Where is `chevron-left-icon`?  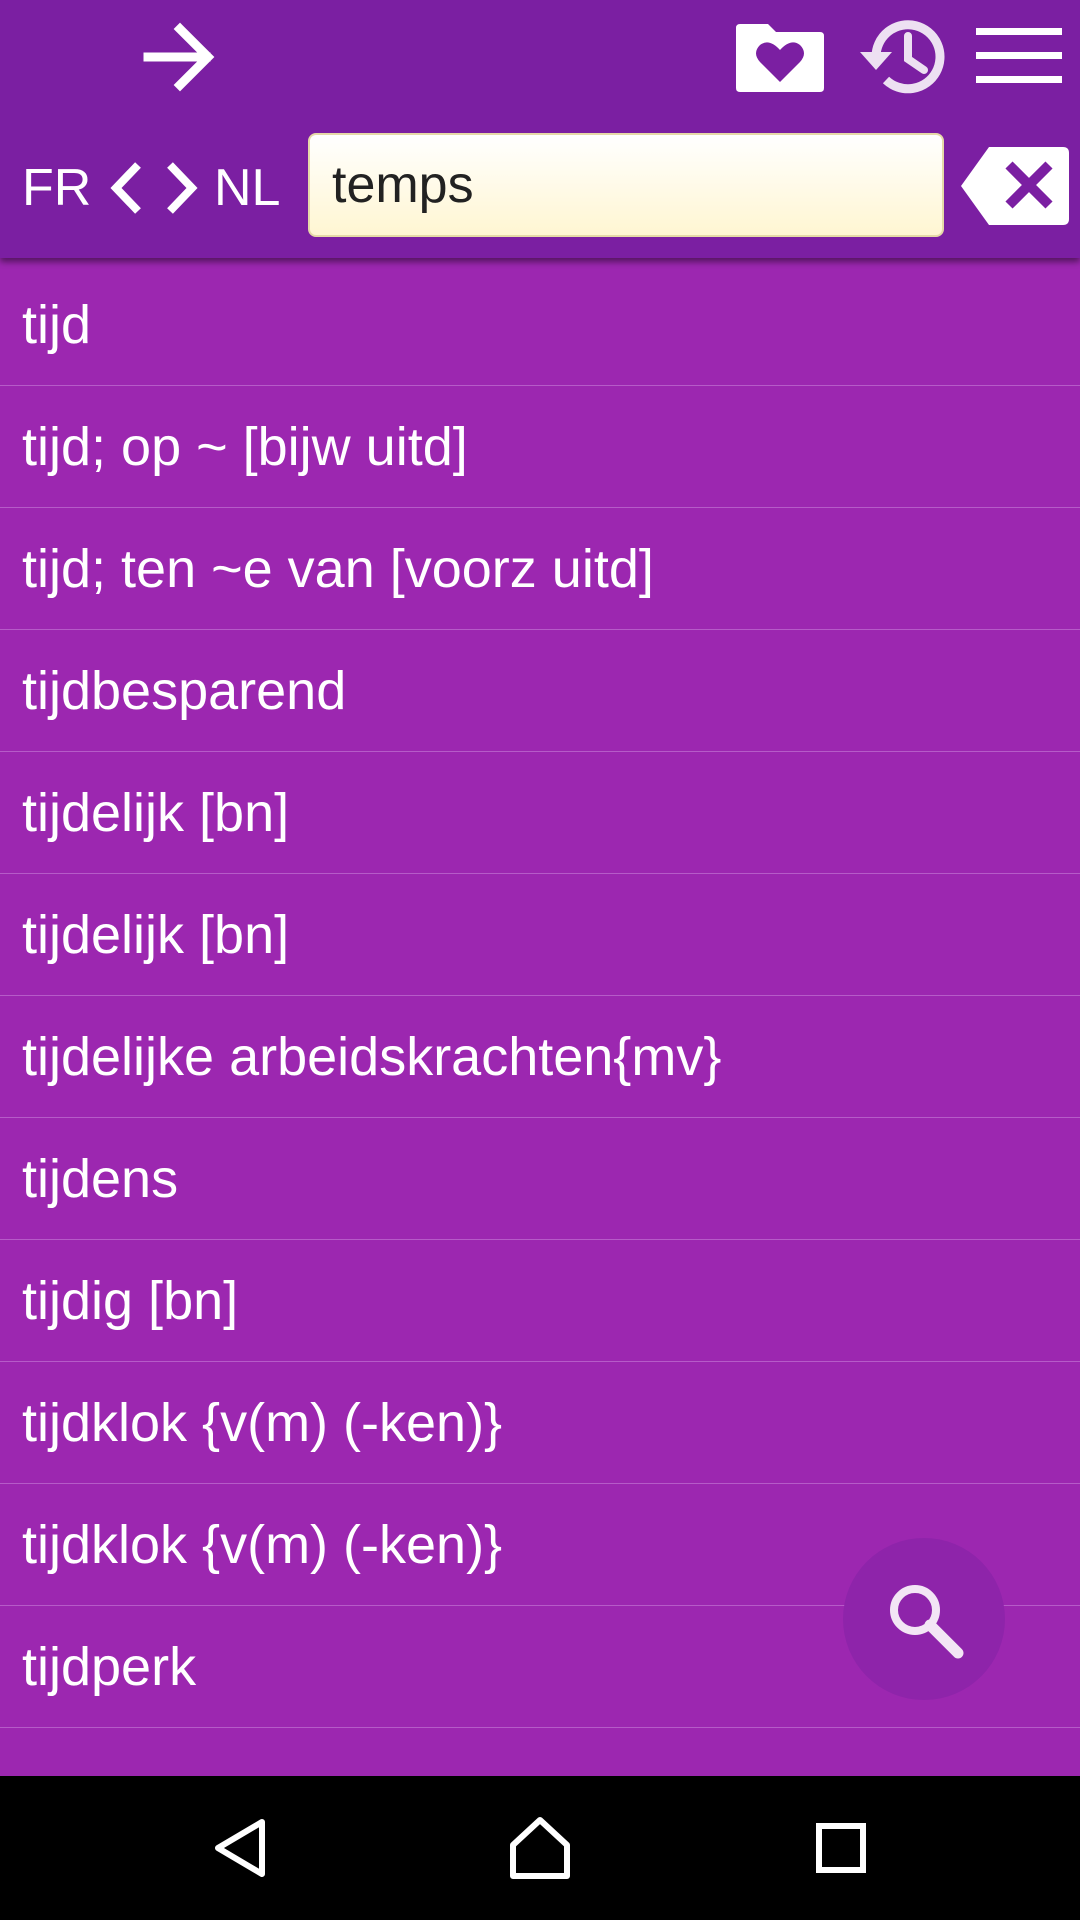
chevron-left-icon is located at coordinates (125, 188).